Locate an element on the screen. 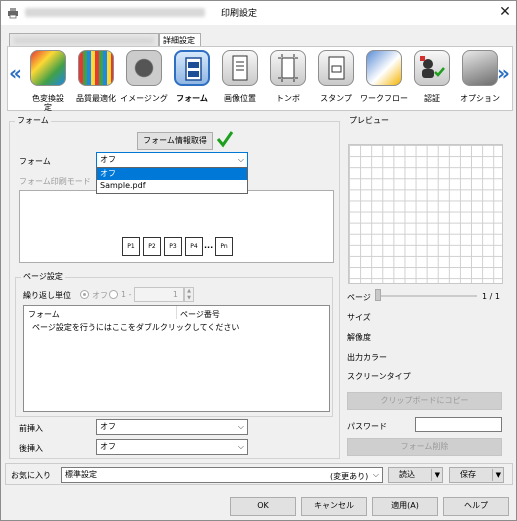  load-label: 読込 is located at coordinates (407, 474).